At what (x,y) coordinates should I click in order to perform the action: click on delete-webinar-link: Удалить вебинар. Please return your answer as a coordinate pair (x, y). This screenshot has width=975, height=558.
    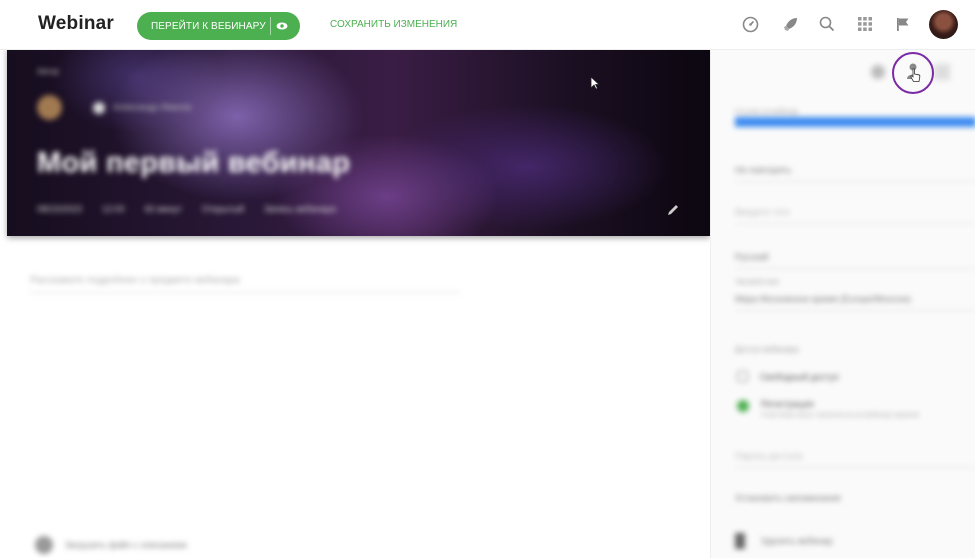
    Looking at the image, I should click on (784, 541).